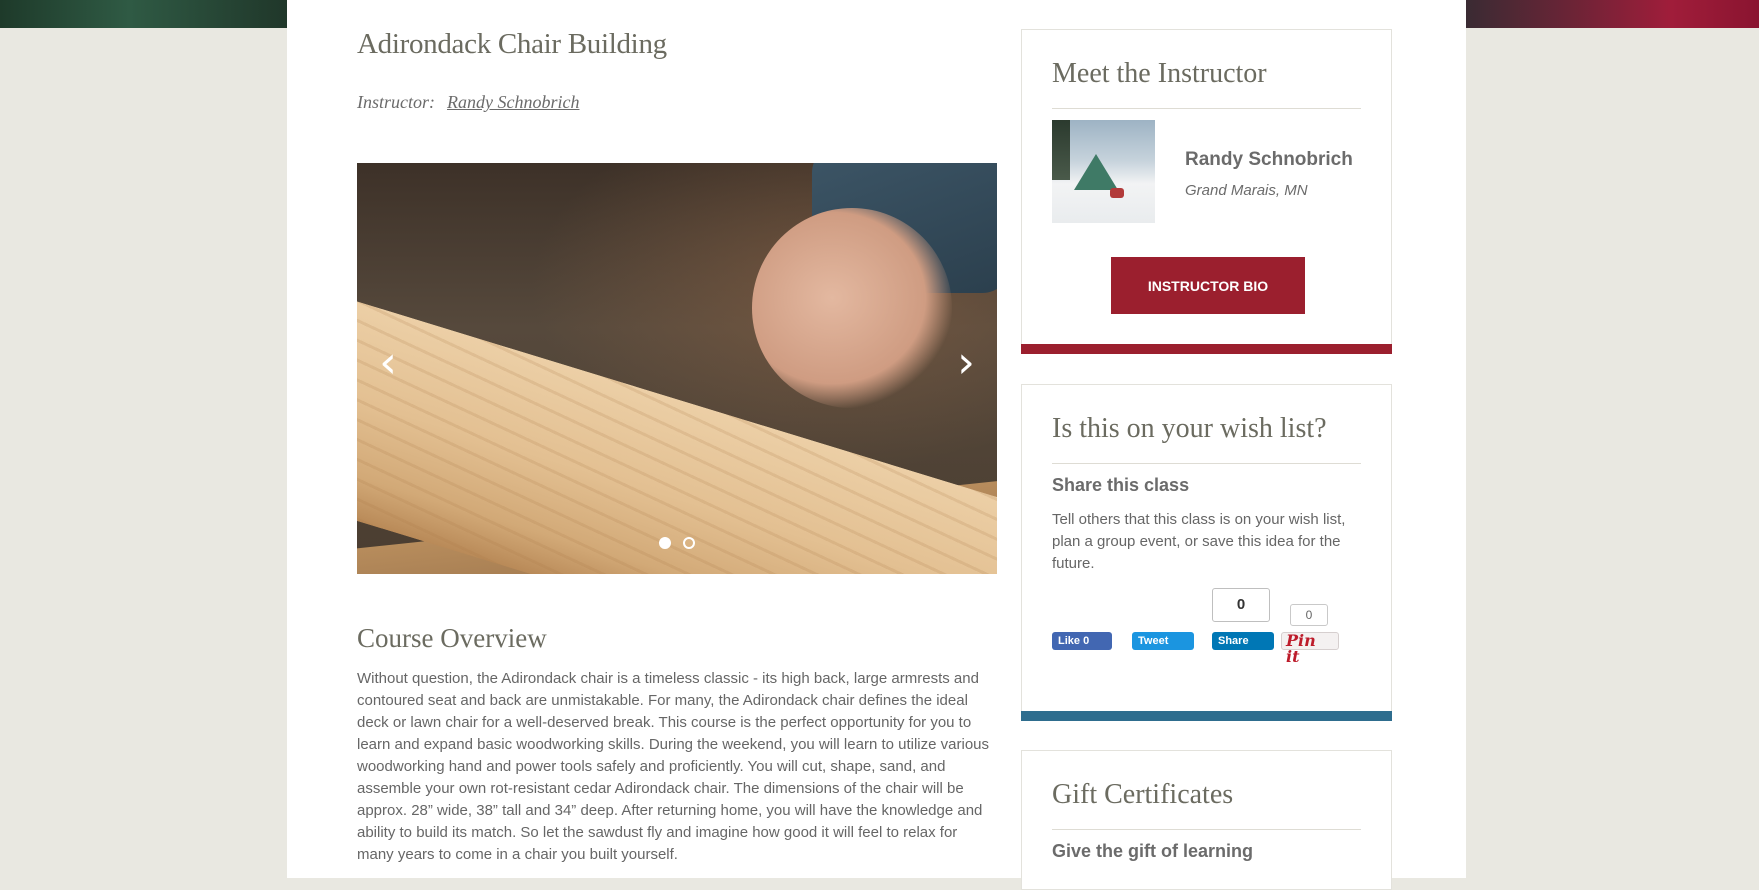 Image resolution: width=1759 pixels, height=890 pixels. Describe the element at coordinates (452, 638) in the screenshot. I see `course-overview-heading: Course Overview` at that location.